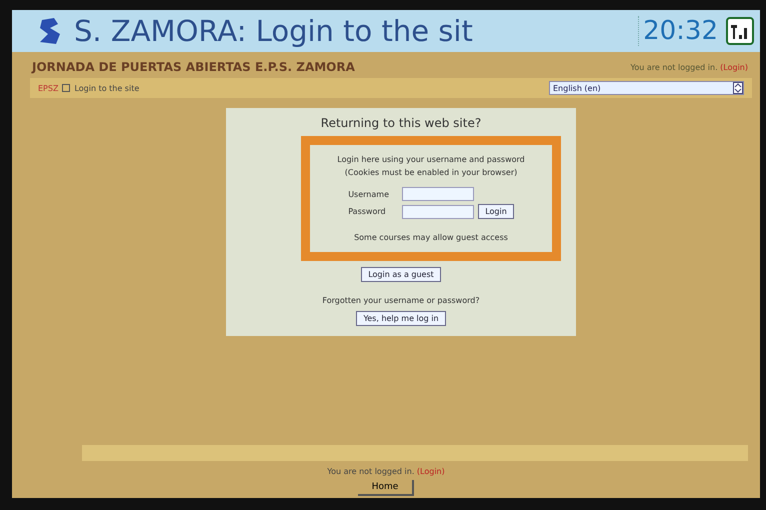 The width and height of the screenshot is (766, 510). Describe the element at coordinates (646, 88) in the screenshot. I see `language-select: English (en)` at that location.